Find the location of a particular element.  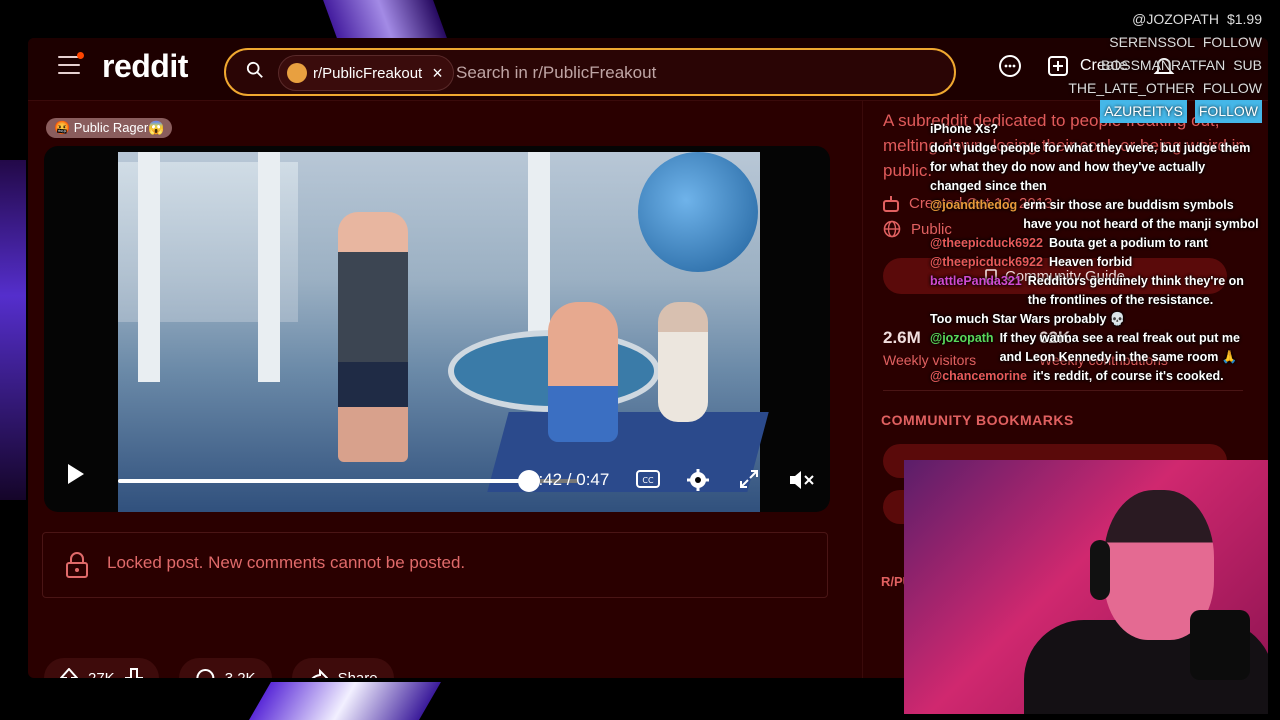

search-icon is located at coordinates (254, 69).